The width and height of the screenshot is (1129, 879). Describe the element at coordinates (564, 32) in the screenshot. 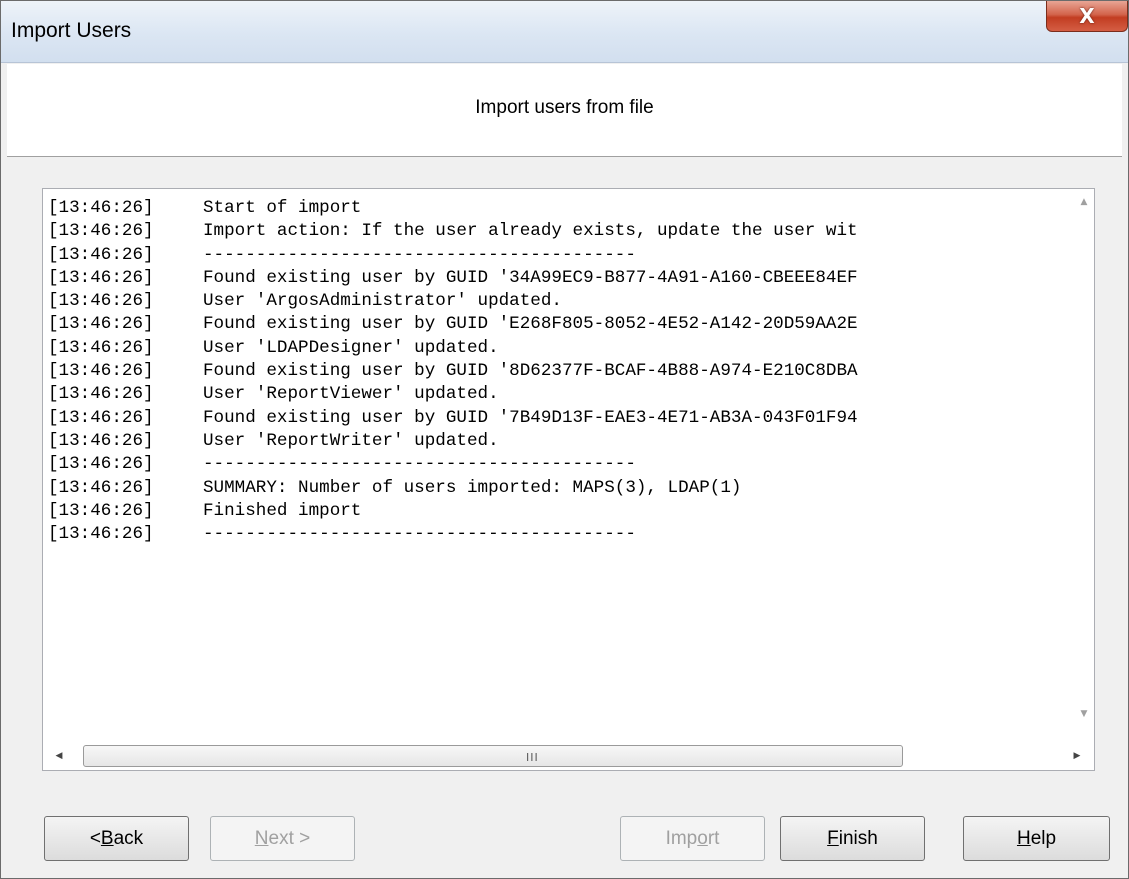

I see `title-bar: Import Users X` at that location.